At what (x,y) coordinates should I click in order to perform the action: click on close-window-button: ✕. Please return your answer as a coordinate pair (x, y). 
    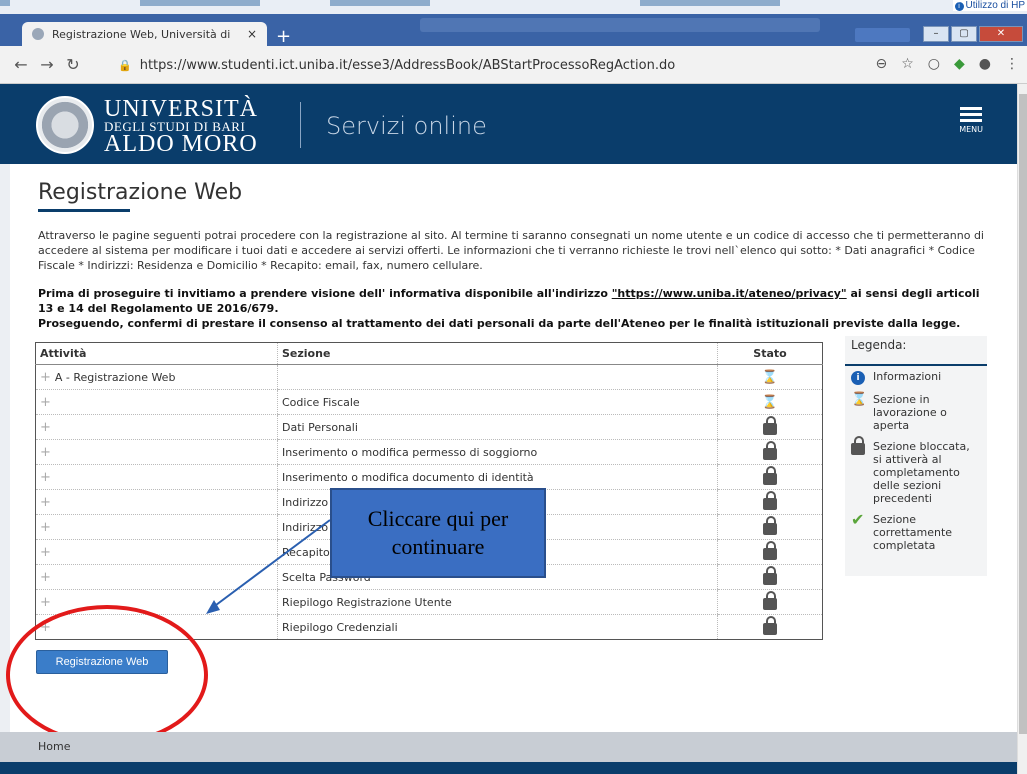
    Looking at the image, I should click on (1001, 34).